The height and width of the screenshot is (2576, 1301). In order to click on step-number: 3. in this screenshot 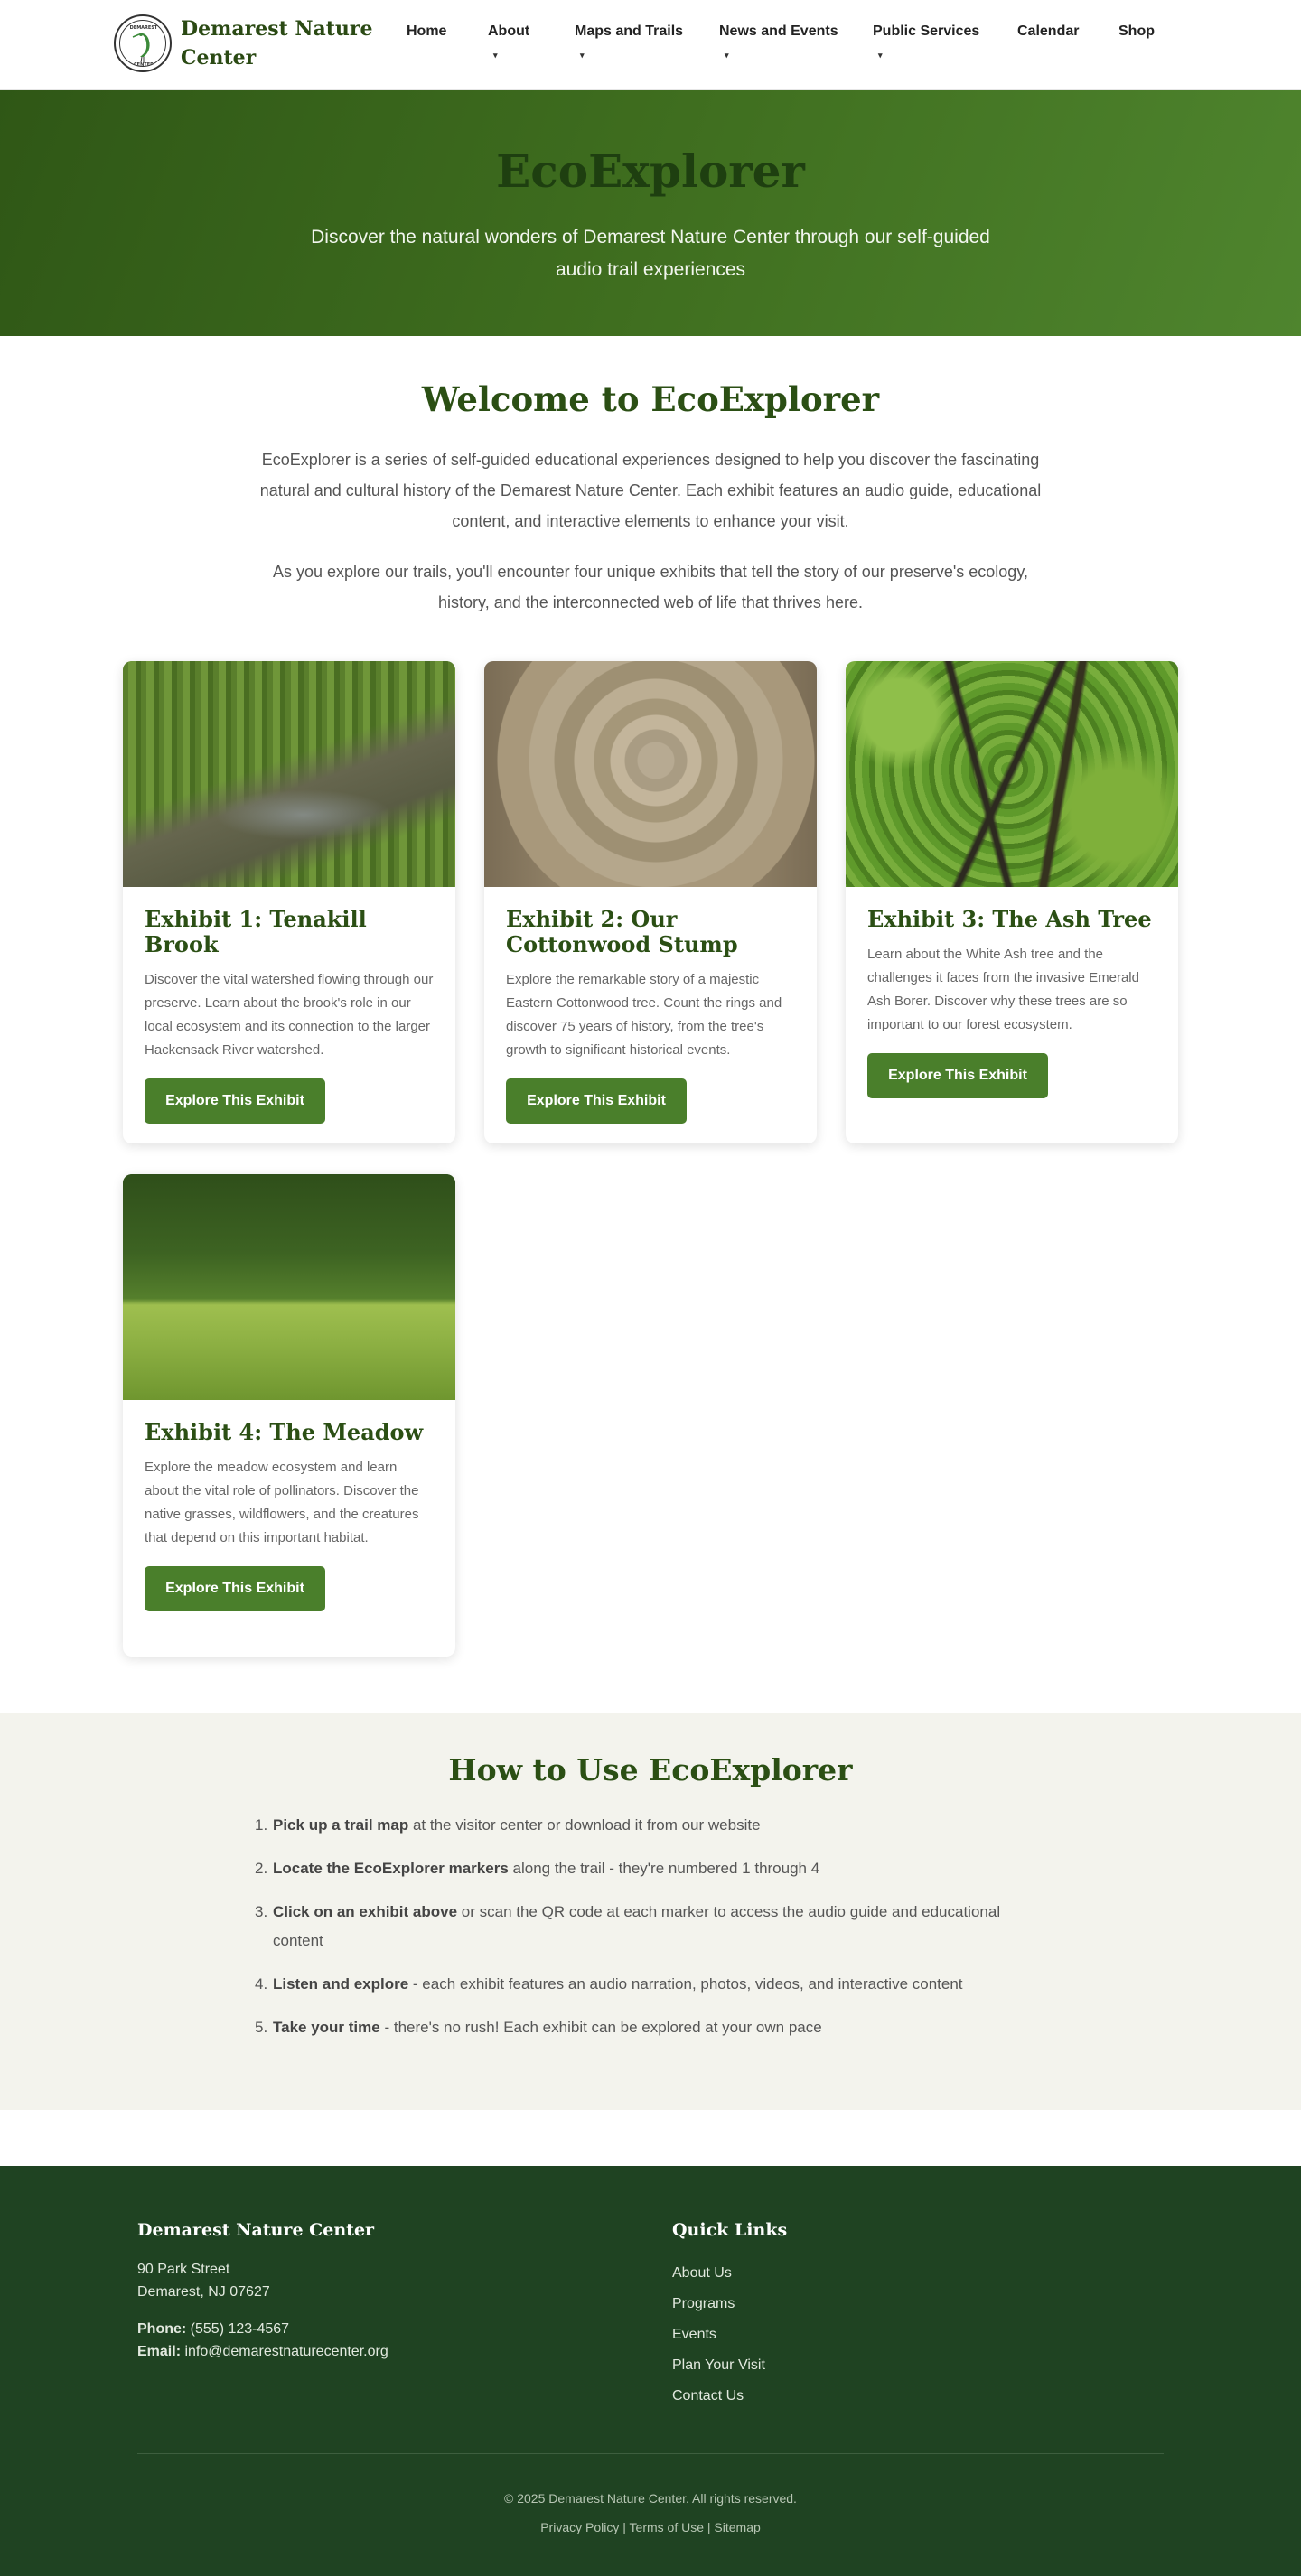, I will do `click(261, 1911)`.